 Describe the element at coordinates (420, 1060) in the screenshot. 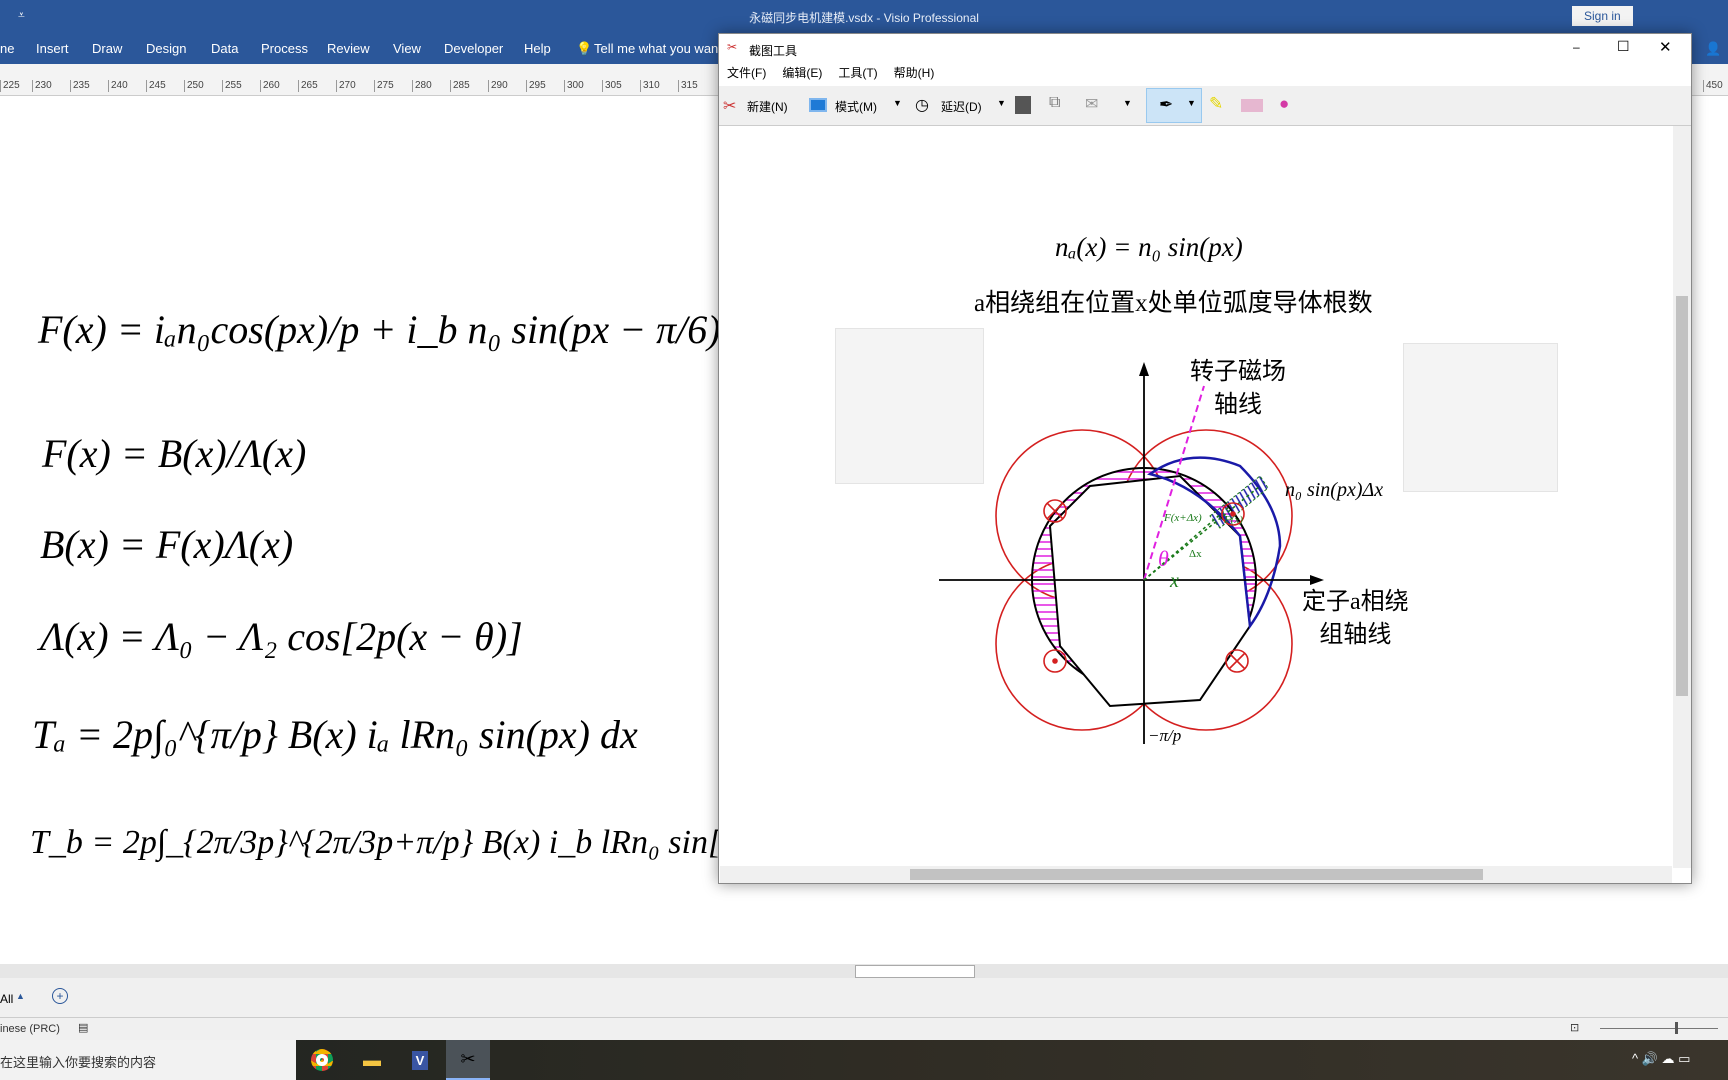

I see `visio-icon: V` at that location.